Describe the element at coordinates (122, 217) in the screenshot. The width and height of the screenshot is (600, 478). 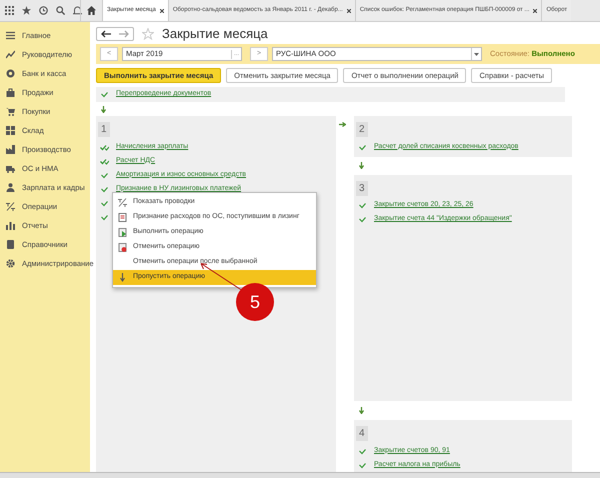
I see `document-icon` at that location.